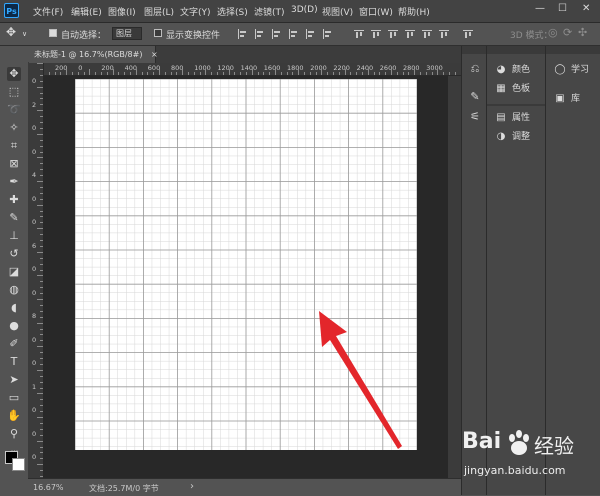  Describe the element at coordinates (554, 446) in the screenshot. I see `watermark-brand-cn: 经验` at that location.